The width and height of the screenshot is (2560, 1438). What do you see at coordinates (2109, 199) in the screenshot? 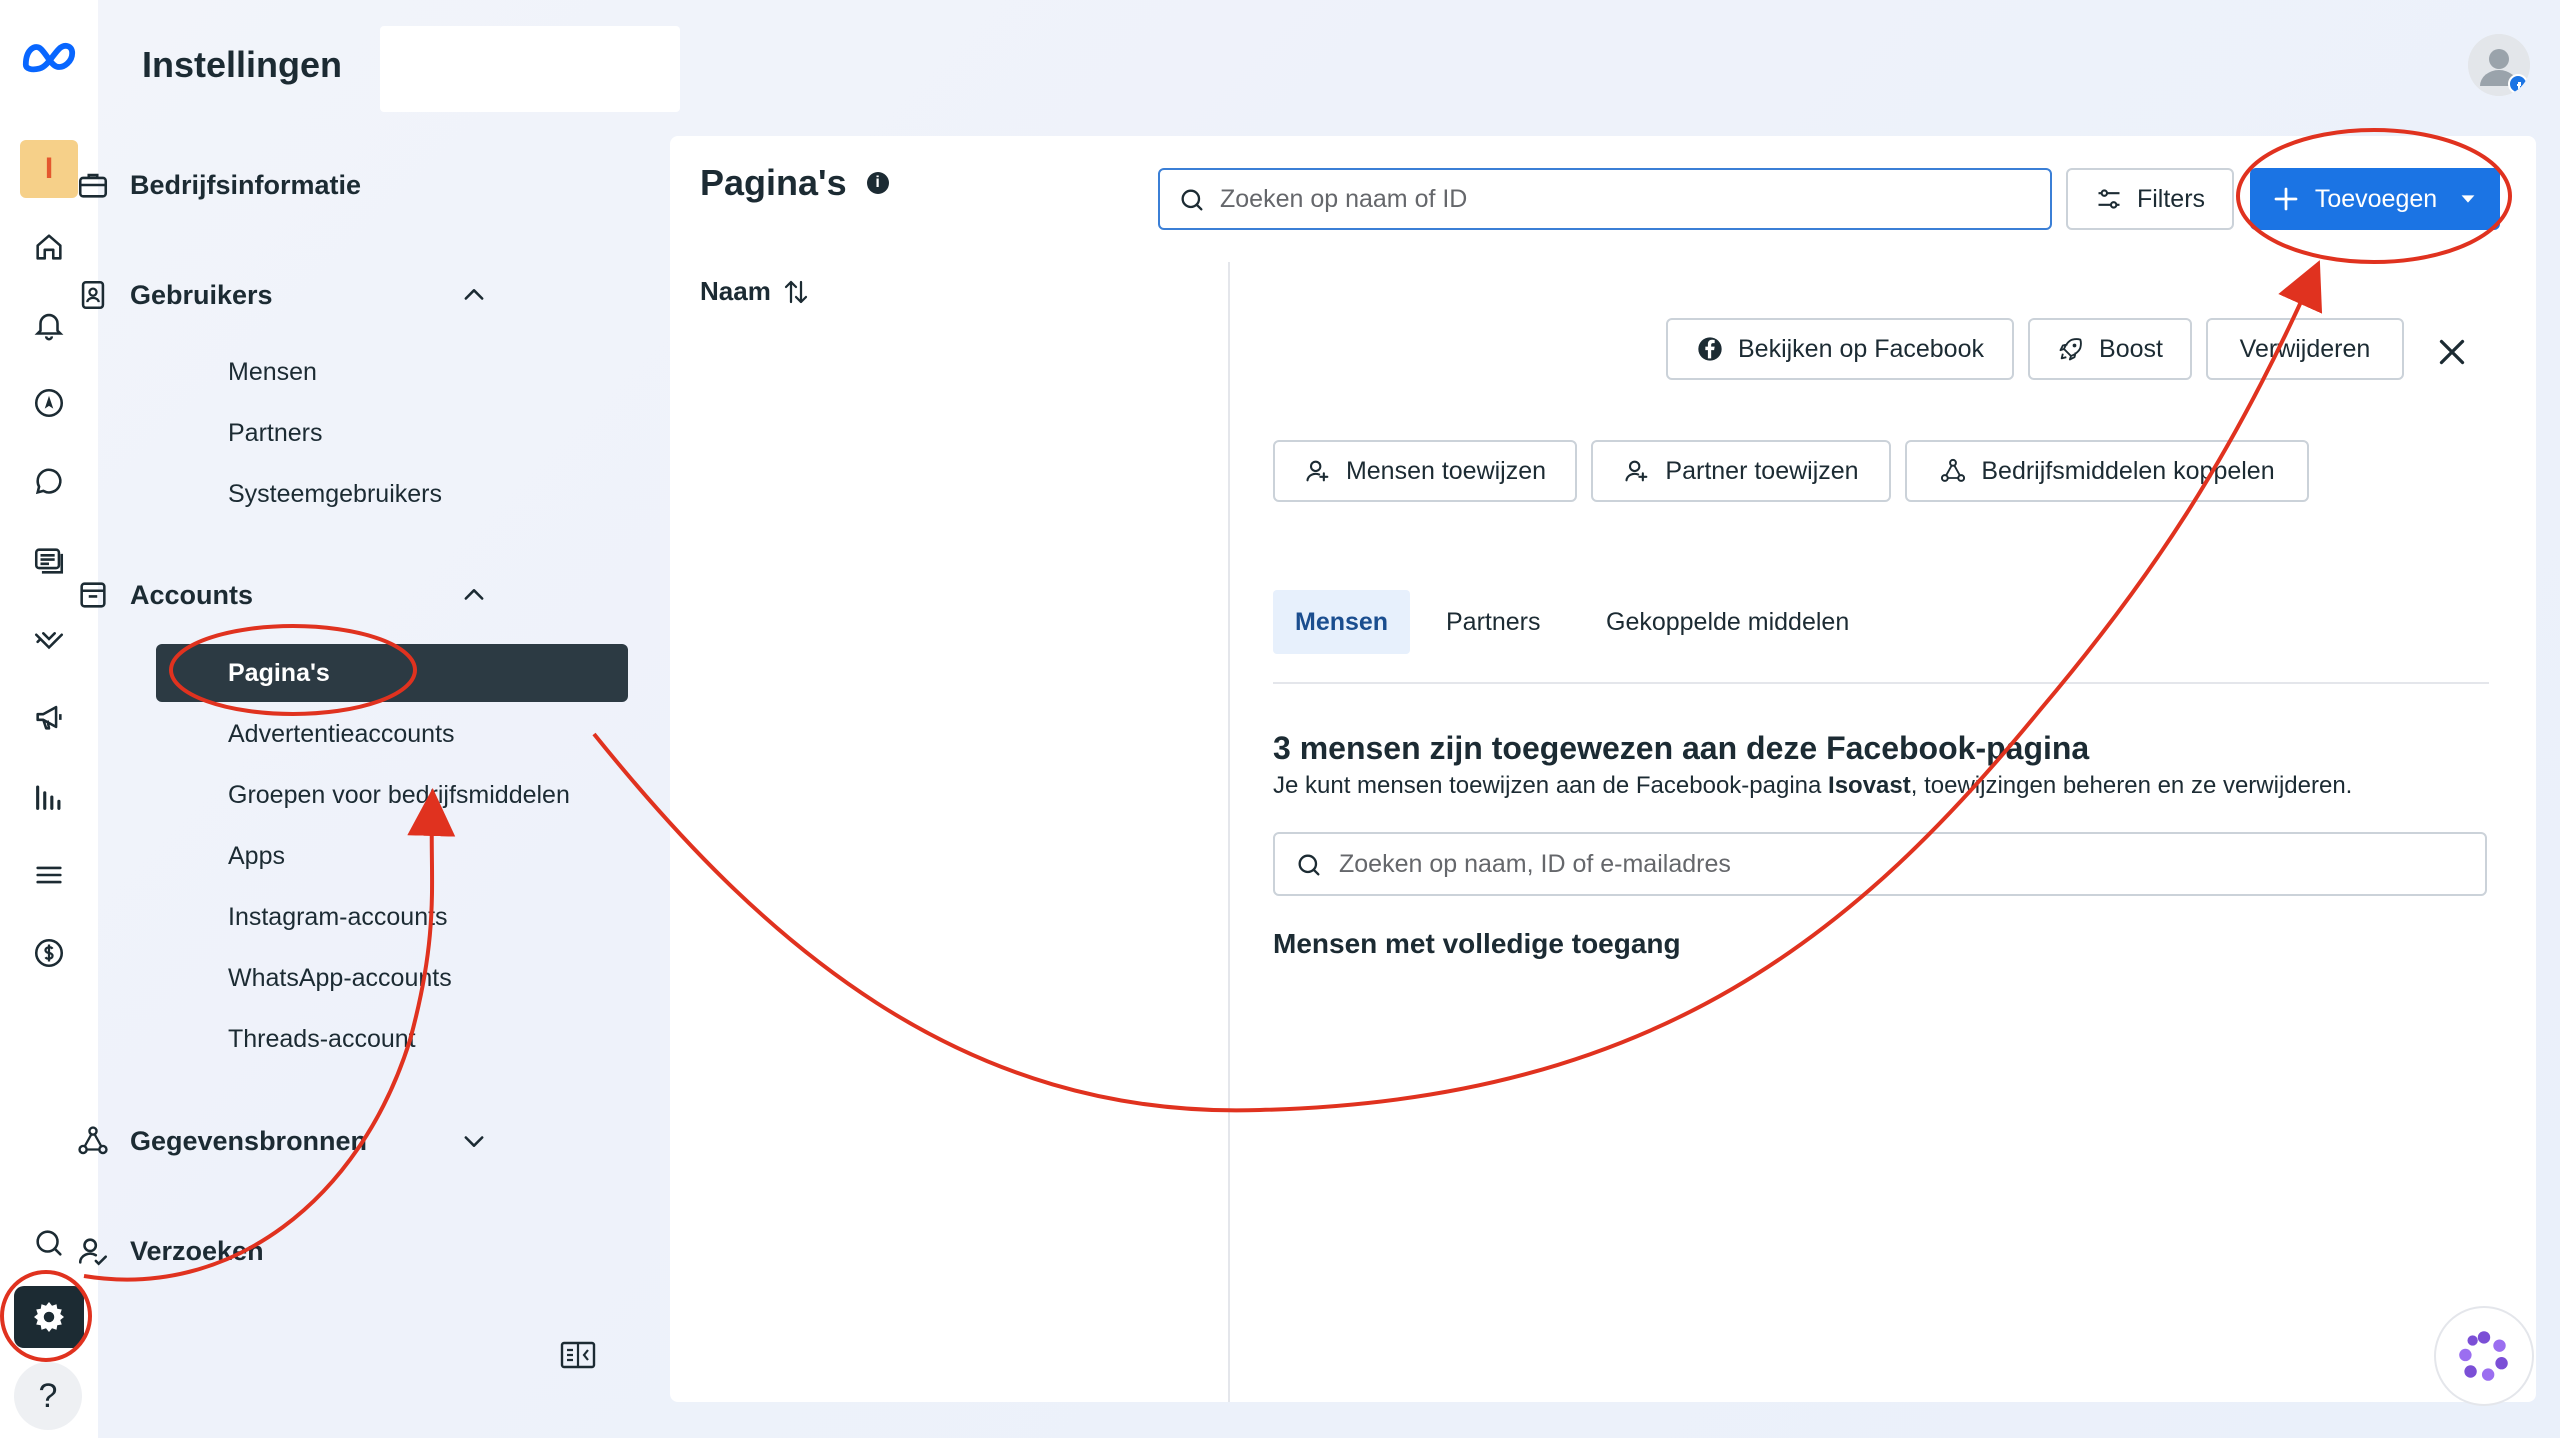
I see `sliders-icon` at bounding box center [2109, 199].